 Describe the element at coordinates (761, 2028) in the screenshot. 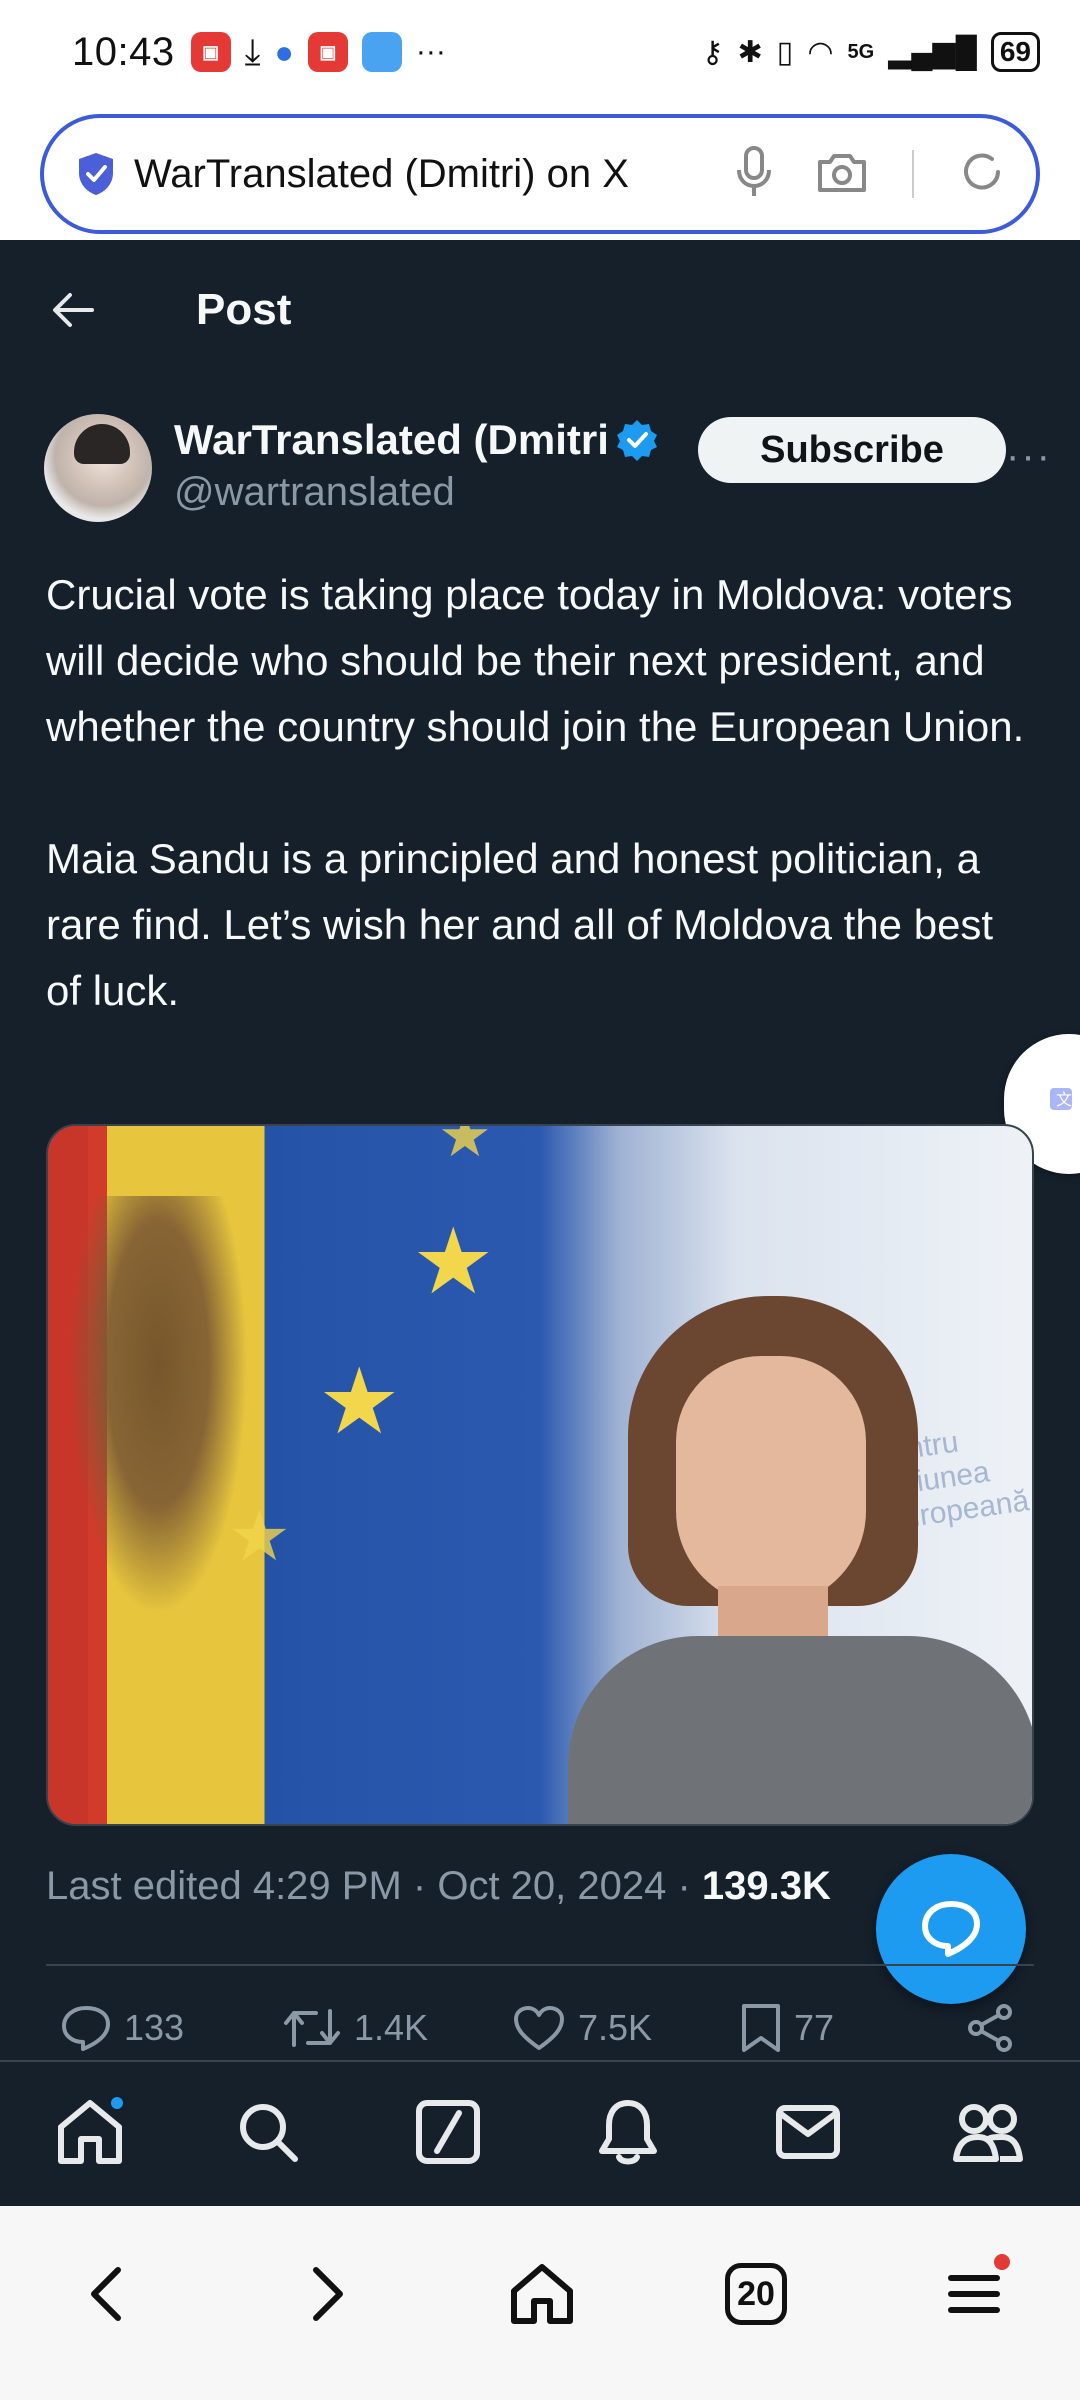

I see `bookmark-icon` at that location.